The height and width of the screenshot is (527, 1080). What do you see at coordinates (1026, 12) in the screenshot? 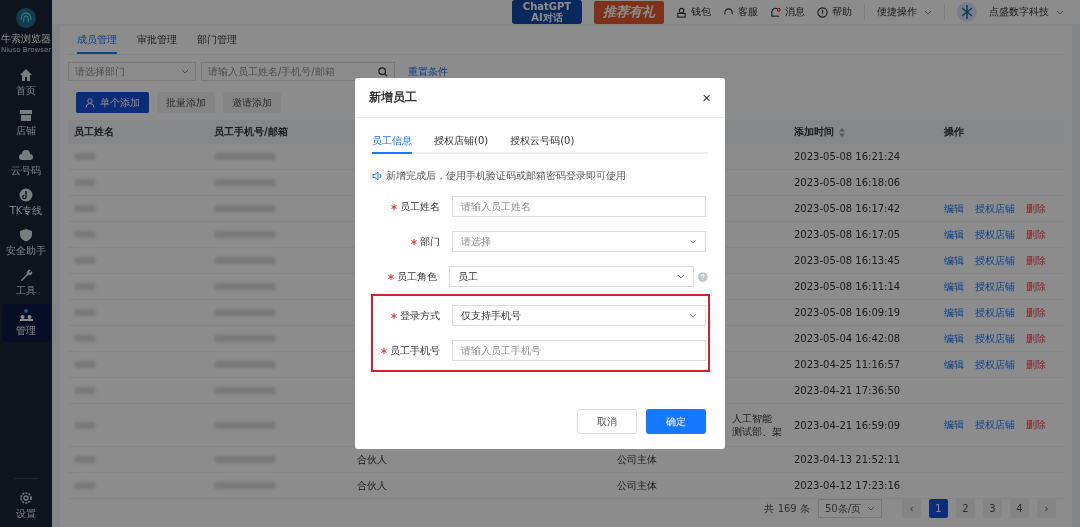
I see `company-dropdown: 点盛数字科技` at bounding box center [1026, 12].